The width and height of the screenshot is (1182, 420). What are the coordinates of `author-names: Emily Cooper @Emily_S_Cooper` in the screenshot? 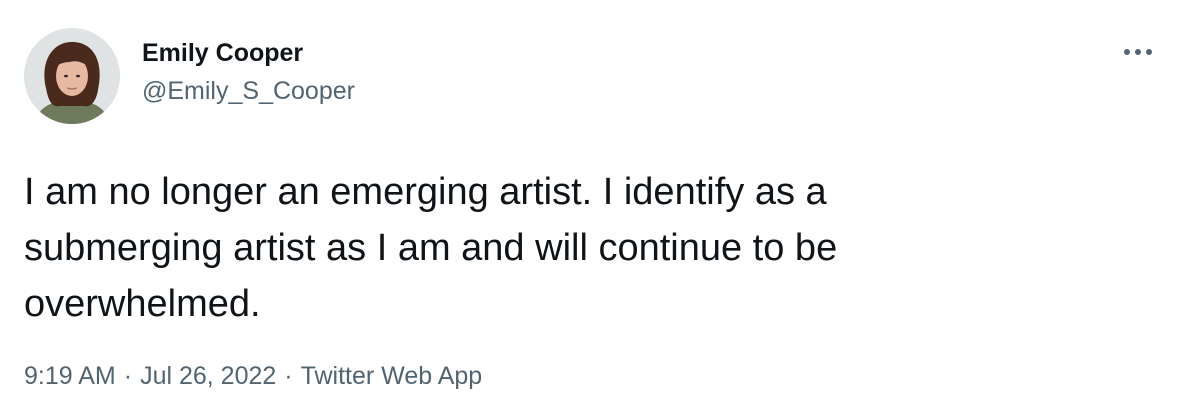 It's located at (248, 72).